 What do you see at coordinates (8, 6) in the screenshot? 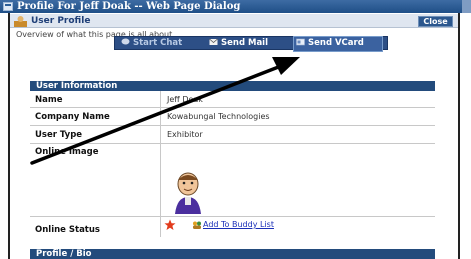
I see `window-icon` at bounding box center [8, 6].